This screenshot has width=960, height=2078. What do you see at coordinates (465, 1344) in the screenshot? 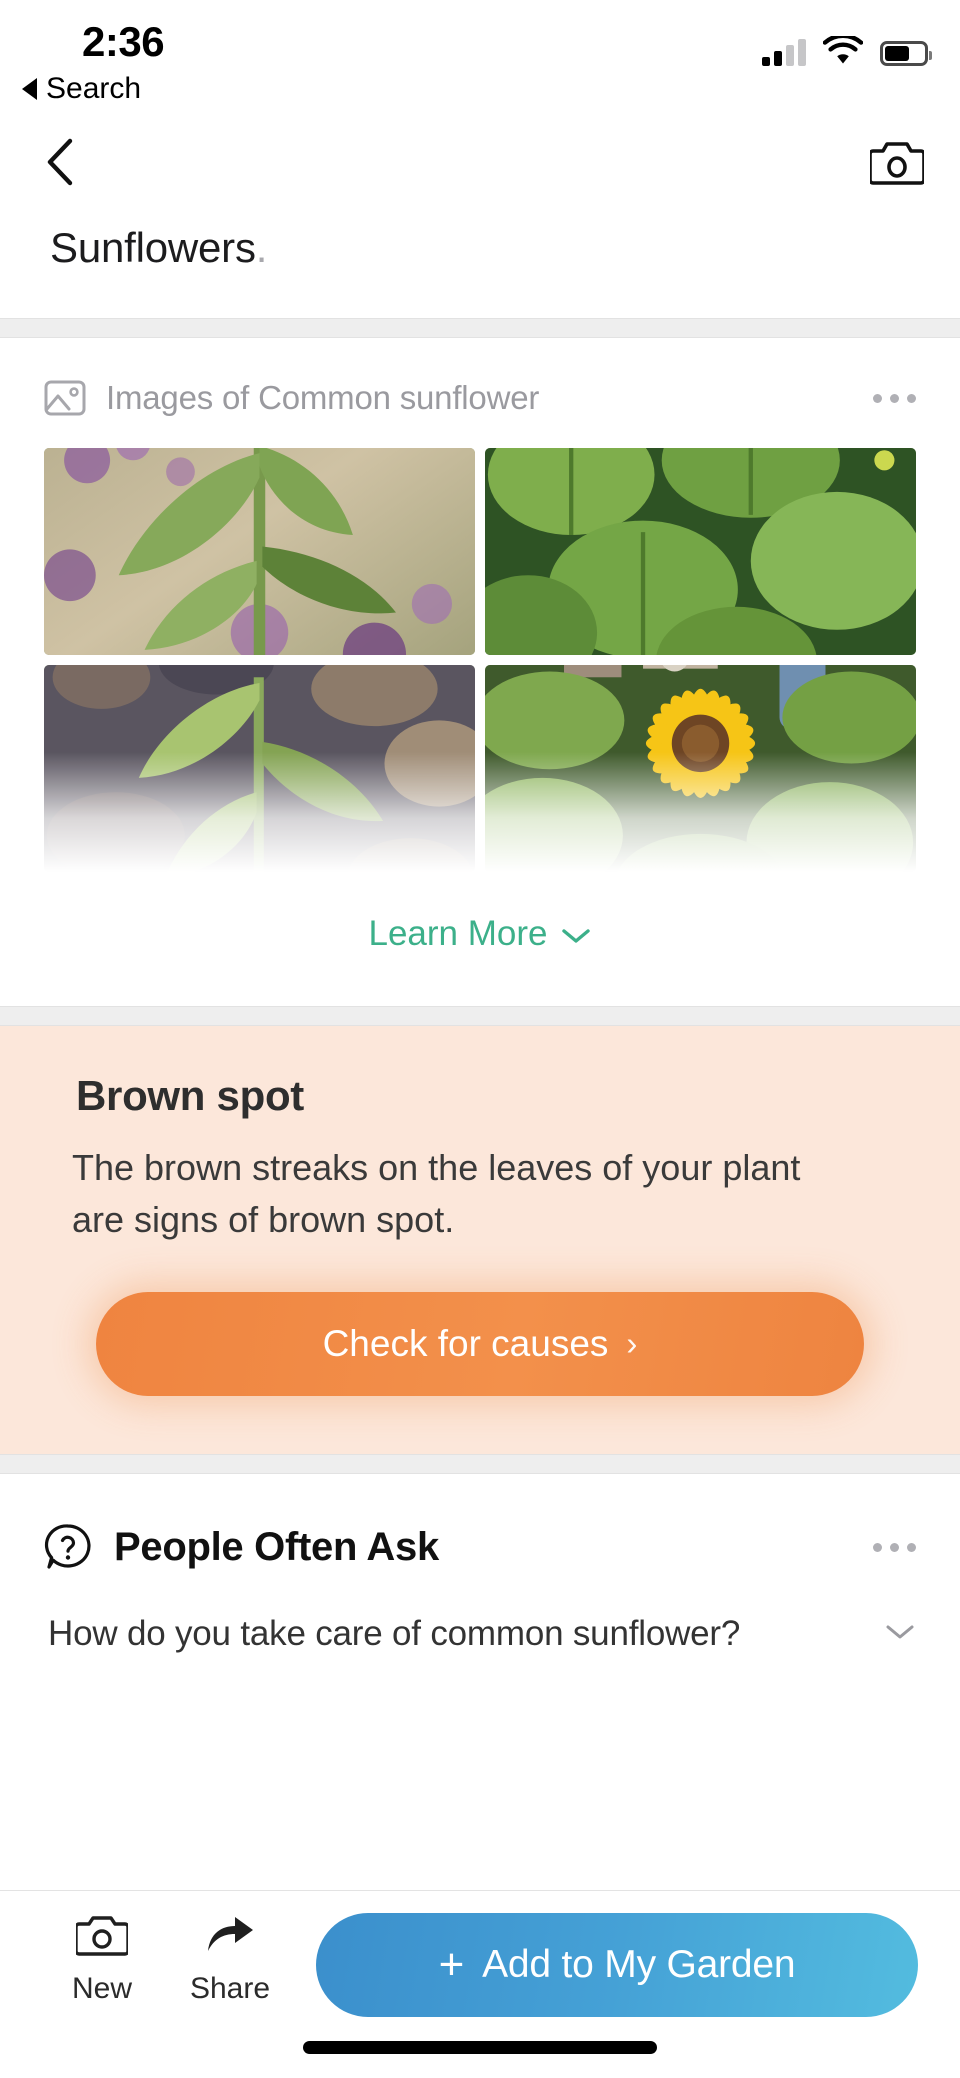
I see `check-for-causes-label: Check for causes` at bounding box center [465, 1344].